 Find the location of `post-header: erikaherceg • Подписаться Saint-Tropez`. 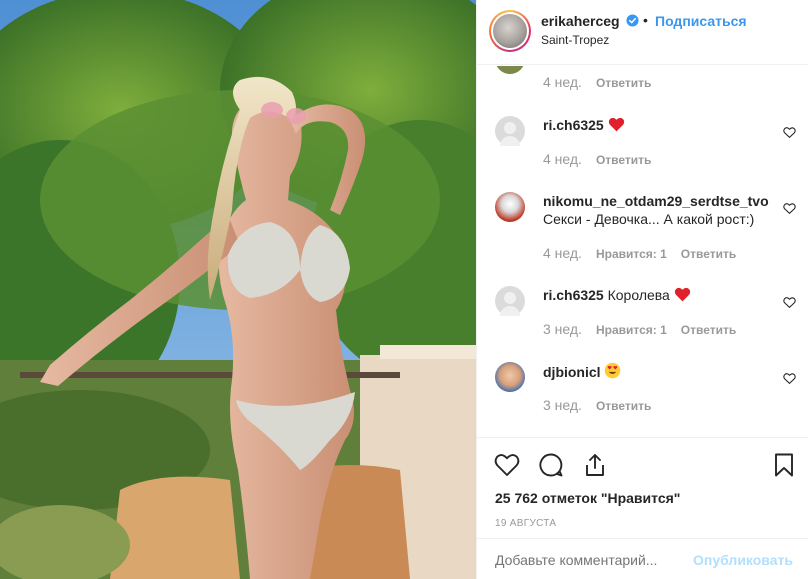

post-header: erikaherceg • Подписаться Saint-Tropez is located at coordinates (642, 32).